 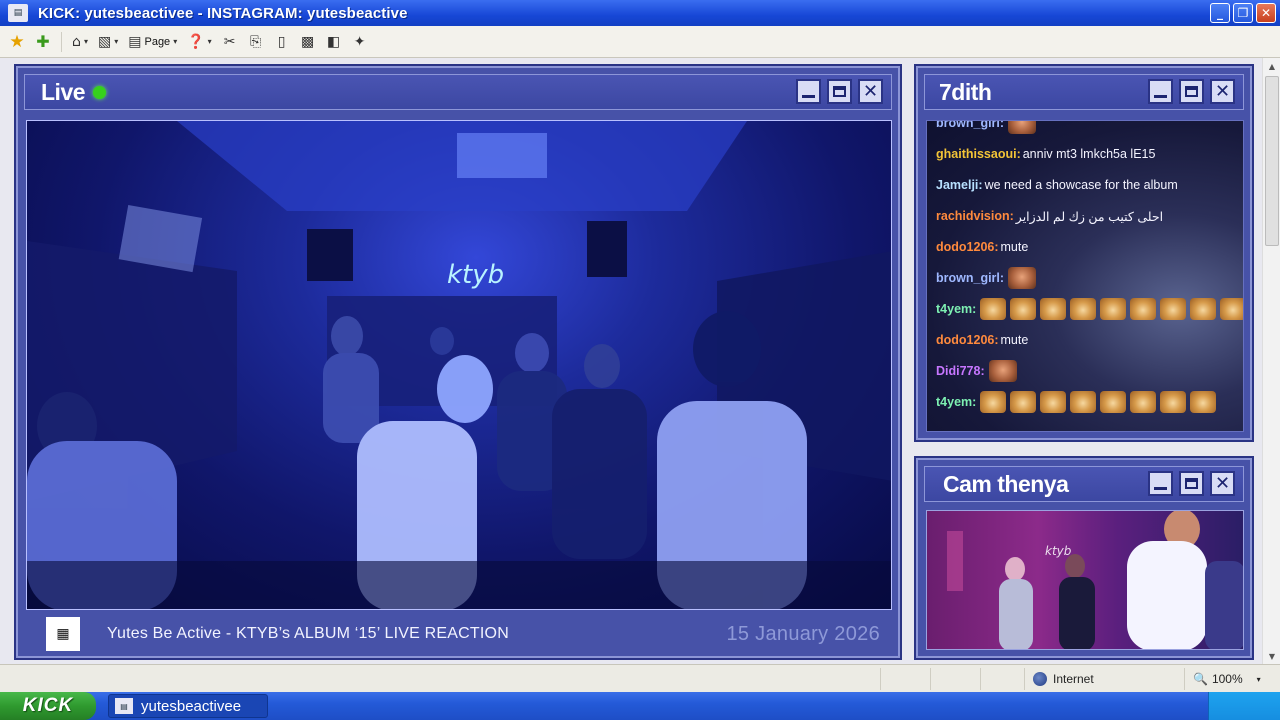 I want to click on zoom-icon: 🔍, so click(x=1200, y=679).